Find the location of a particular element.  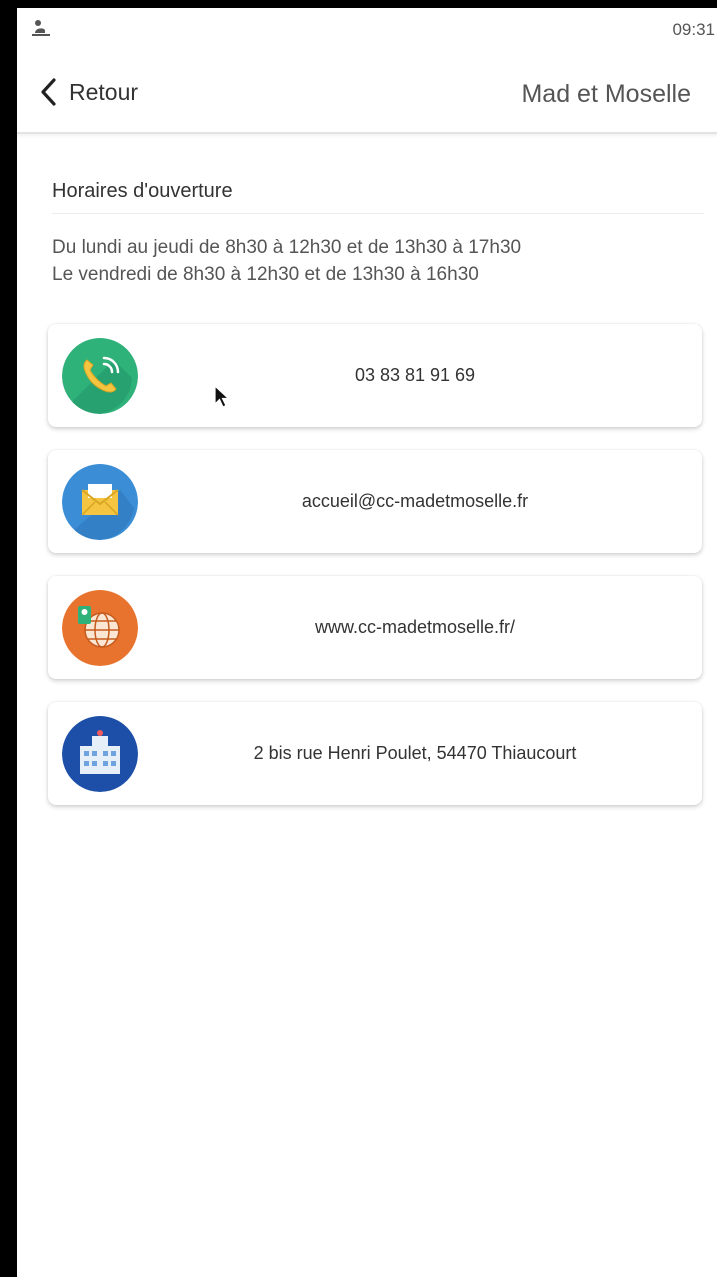

building-icon is located at coordinates (100, 754).